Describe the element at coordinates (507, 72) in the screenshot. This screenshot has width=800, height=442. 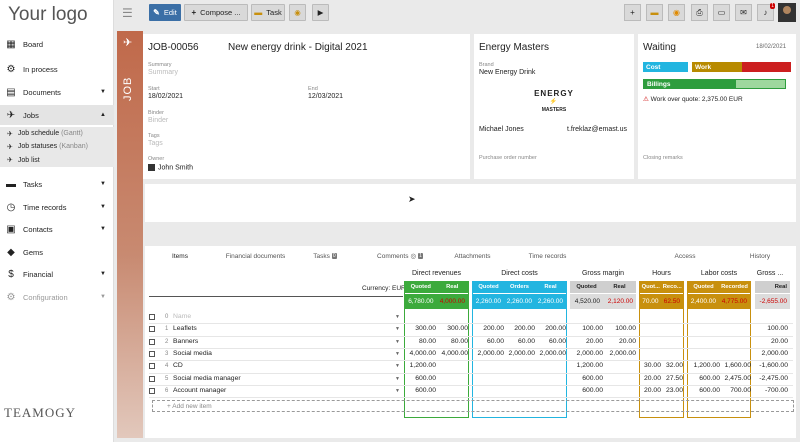
I see `brand-name: New Energy Drink` at that location.